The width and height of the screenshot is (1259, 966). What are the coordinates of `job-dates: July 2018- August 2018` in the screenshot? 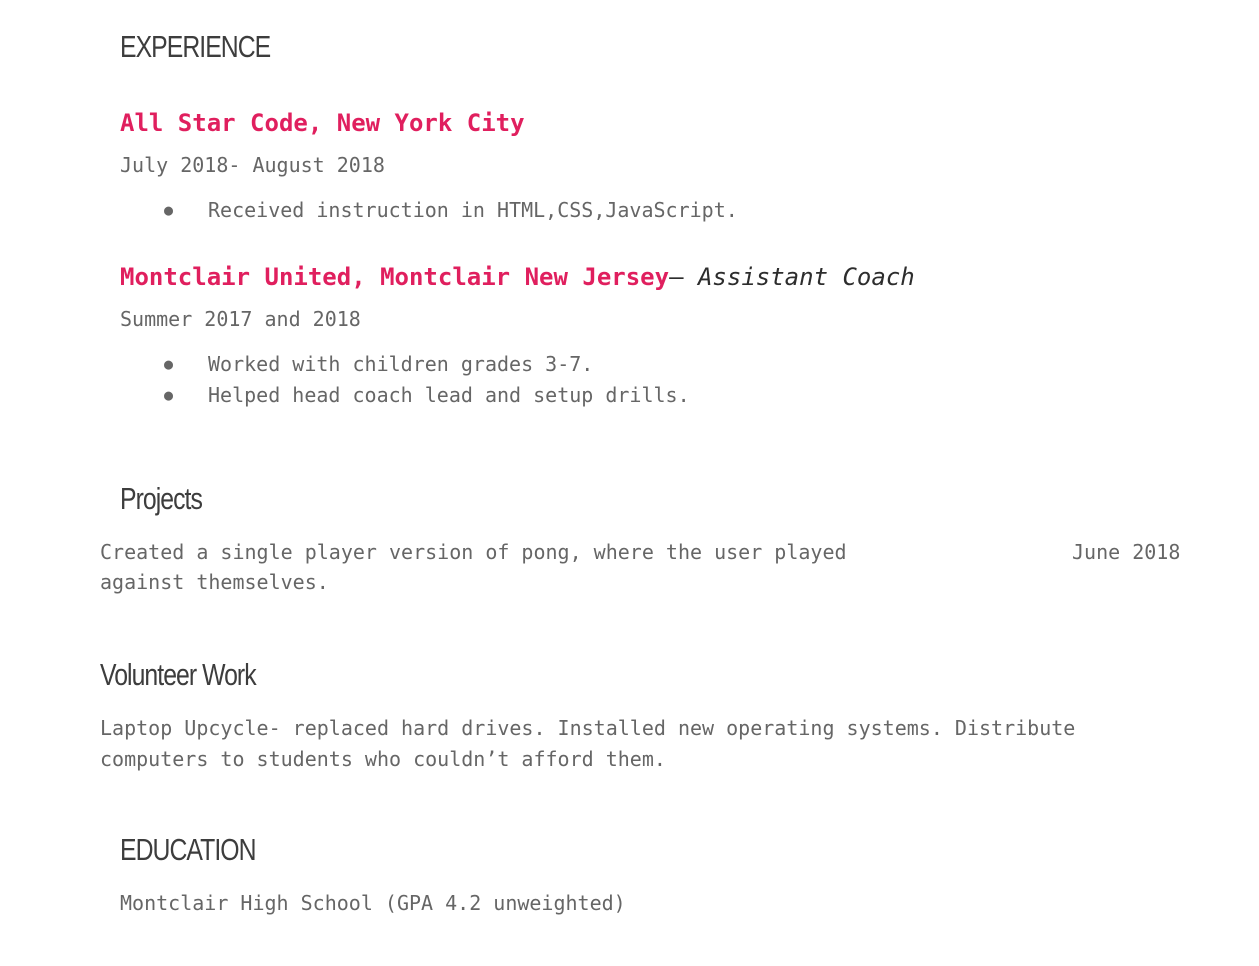 It's located at (252, 165).